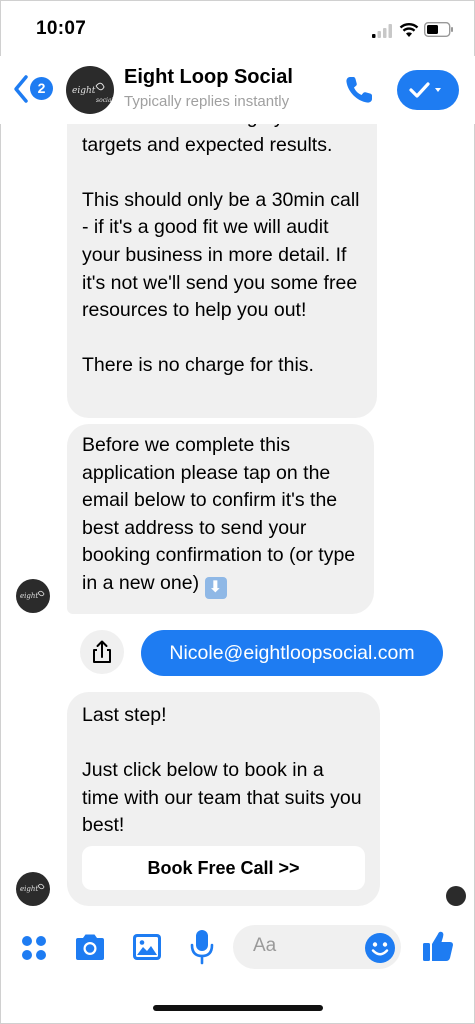 This screenshot has height=1024, width=475. I want to click on photo-icon, so click(147, 947).